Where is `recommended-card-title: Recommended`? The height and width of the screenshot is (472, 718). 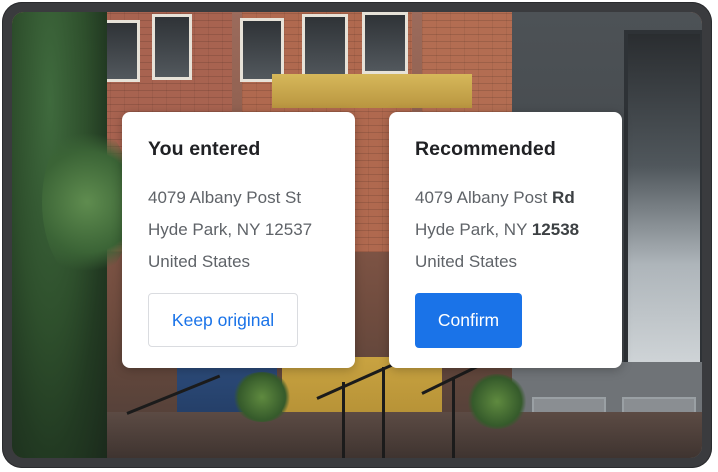
recommended-card-title: Recommended is located at coordinates (485, 149).